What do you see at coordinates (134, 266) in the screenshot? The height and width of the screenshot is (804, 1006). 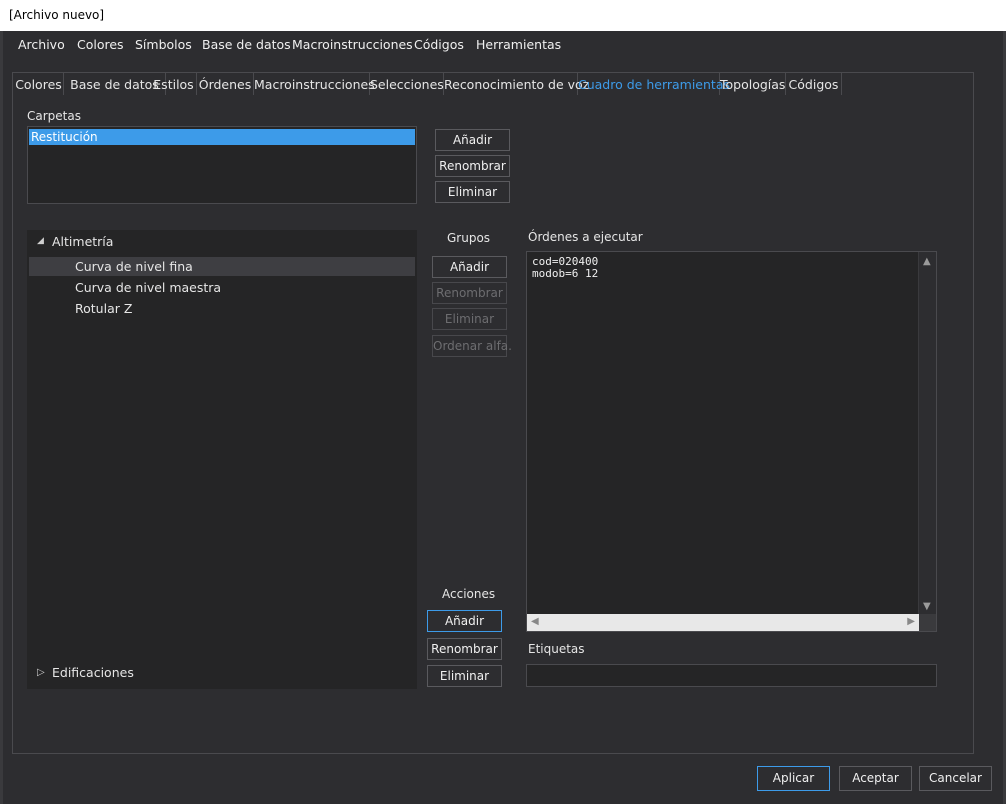 I see `tree-item-label: Curva de nivel fina` at bounding box center [134, 266].